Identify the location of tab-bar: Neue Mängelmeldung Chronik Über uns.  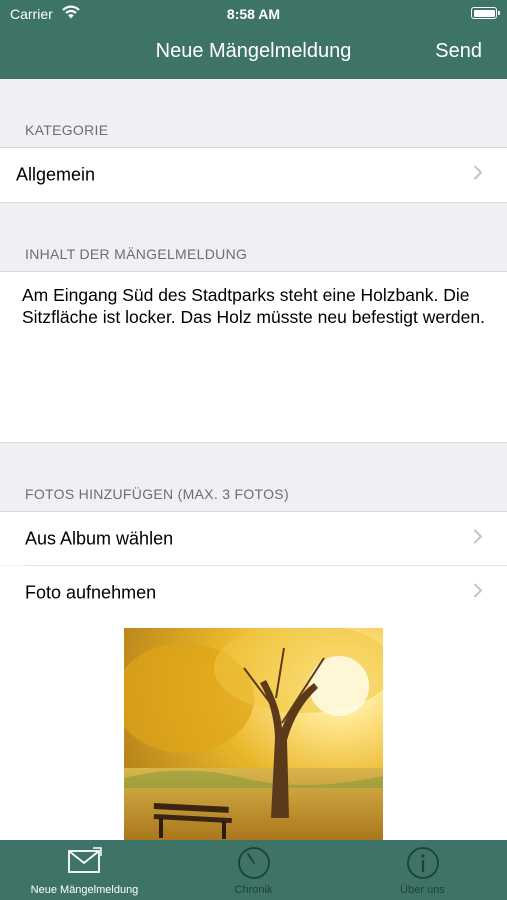
(253, 870).